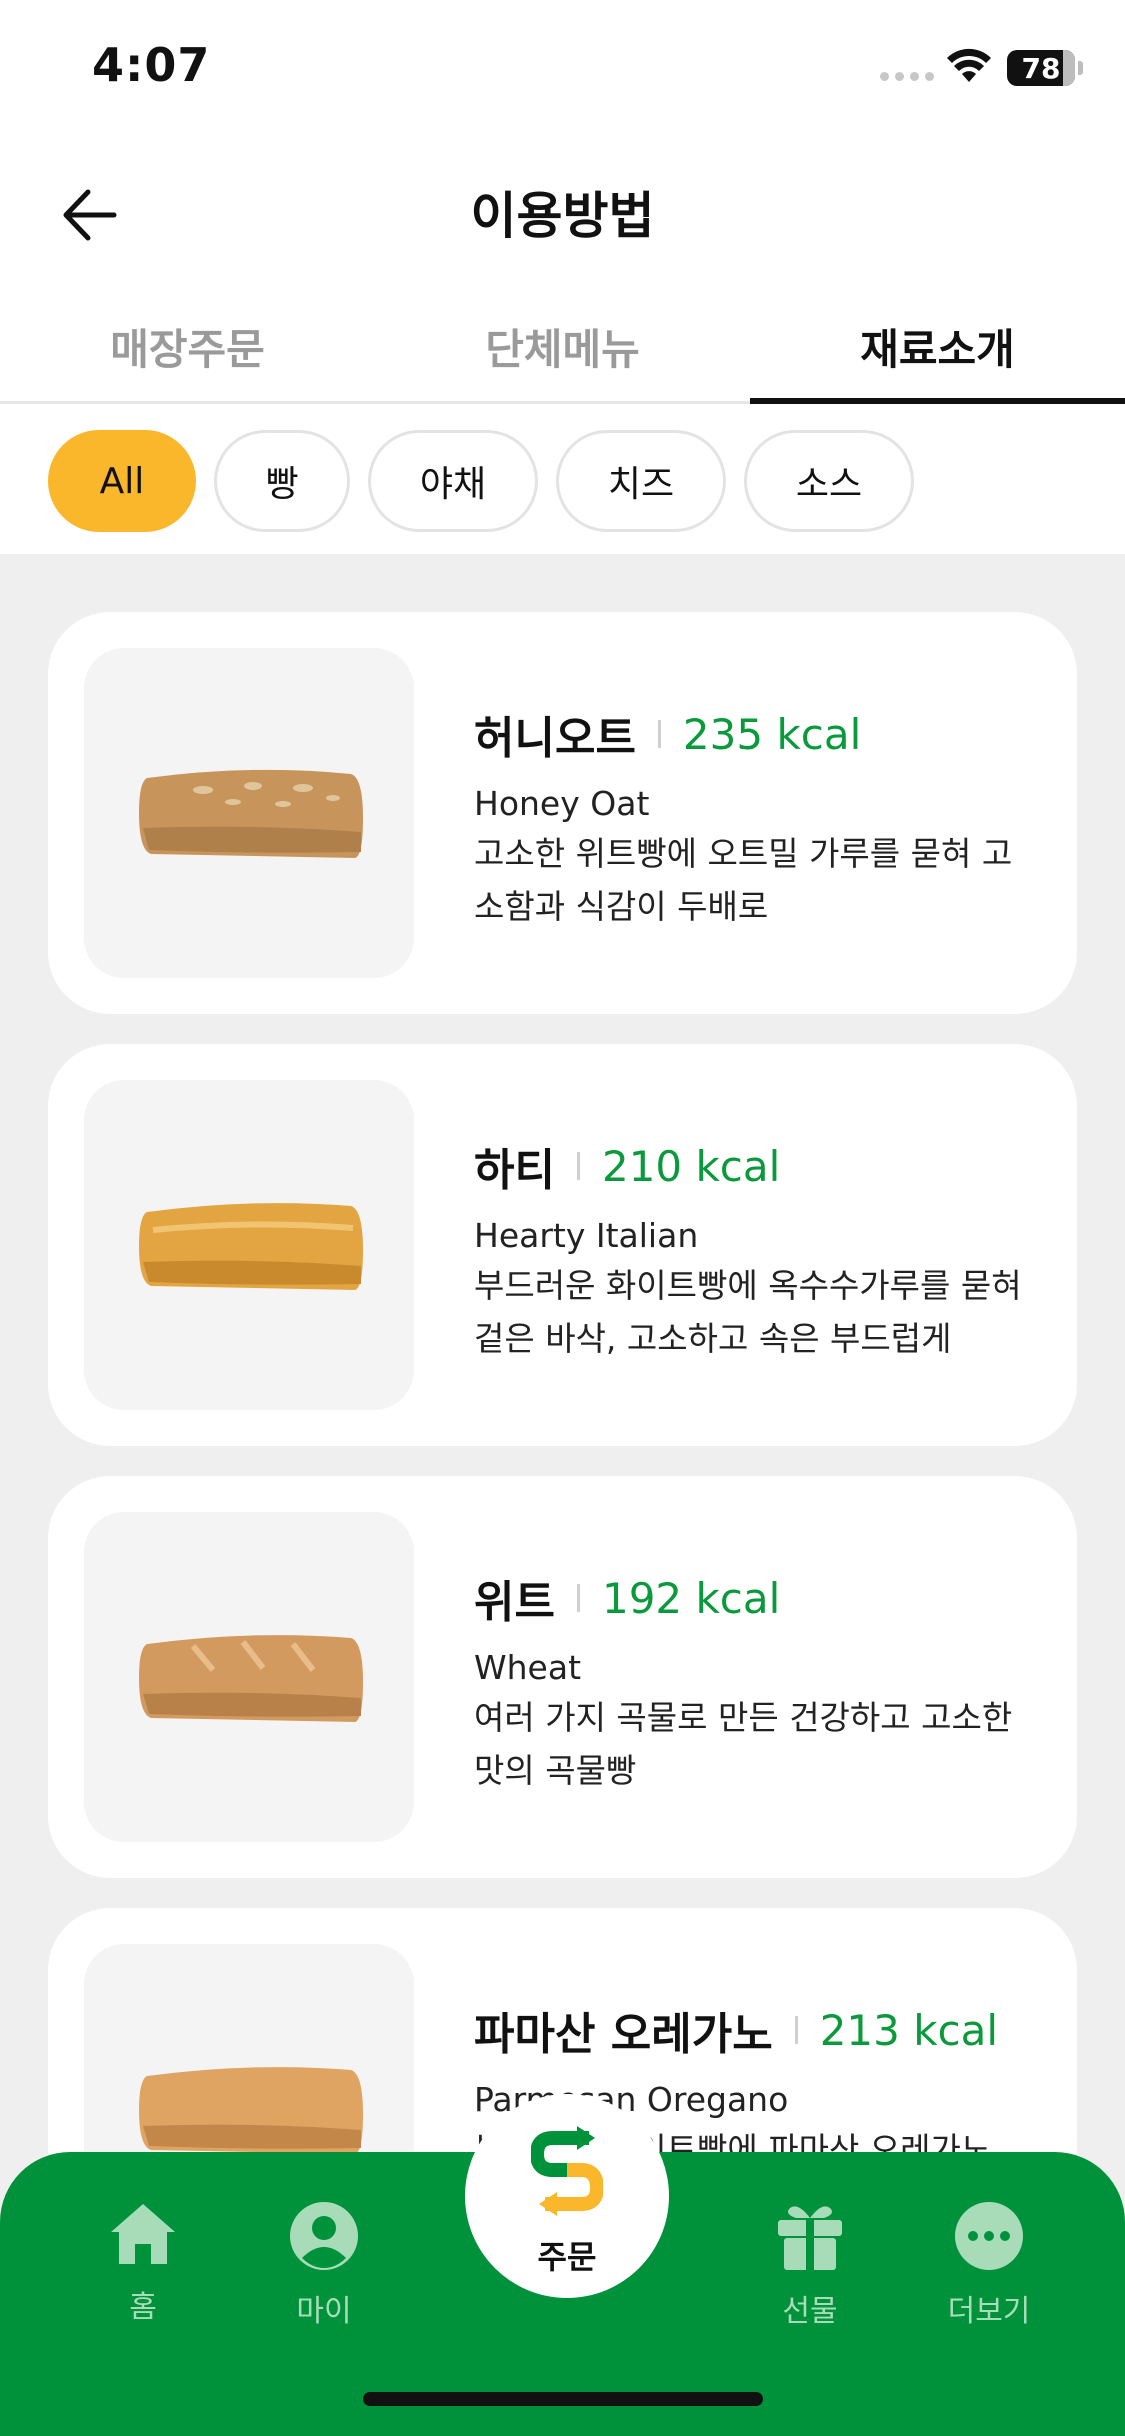  Describe the element at coordinates (282, 481) in the screenshot. I see `filter-bread-chip: 빵` at that location.